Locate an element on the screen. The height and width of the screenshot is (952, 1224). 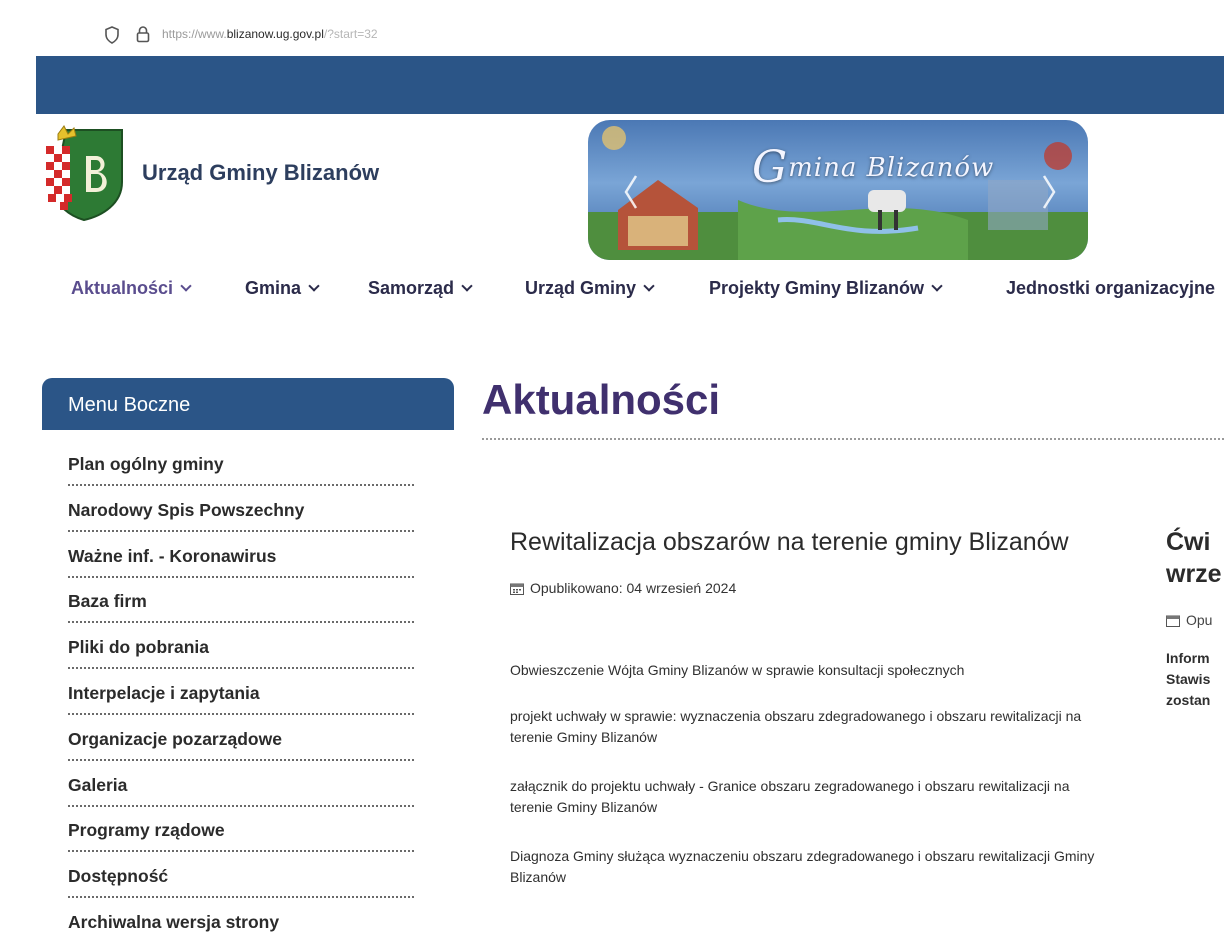
nav-item-label: Projekty Gminy Blizanów is located at coordinates (817, 288).